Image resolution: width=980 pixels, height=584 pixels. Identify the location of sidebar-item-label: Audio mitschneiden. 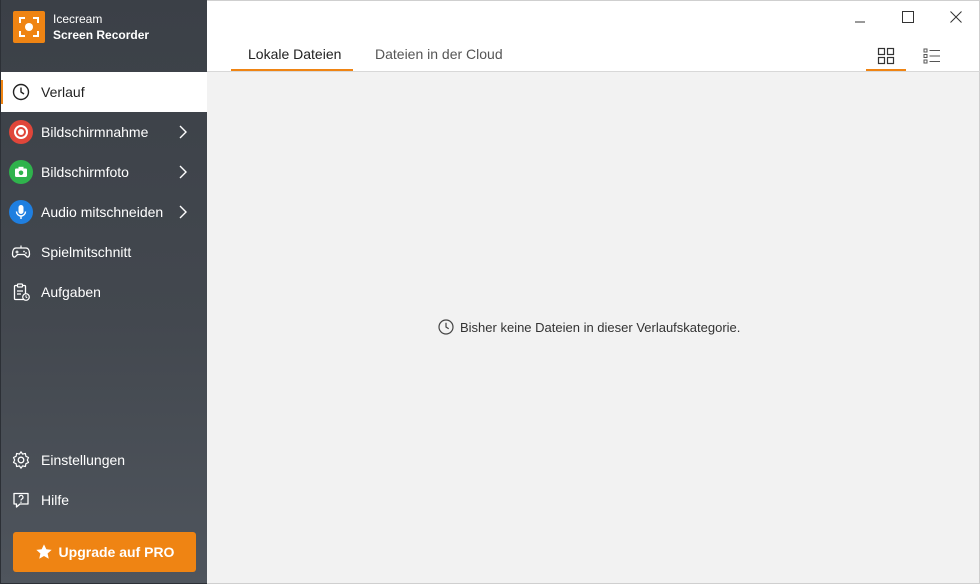
(102, 212).